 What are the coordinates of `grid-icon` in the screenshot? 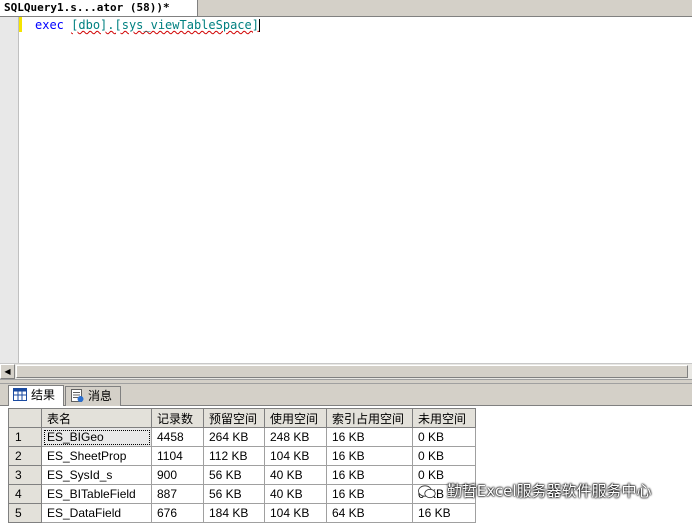 It's located at (20, 394).